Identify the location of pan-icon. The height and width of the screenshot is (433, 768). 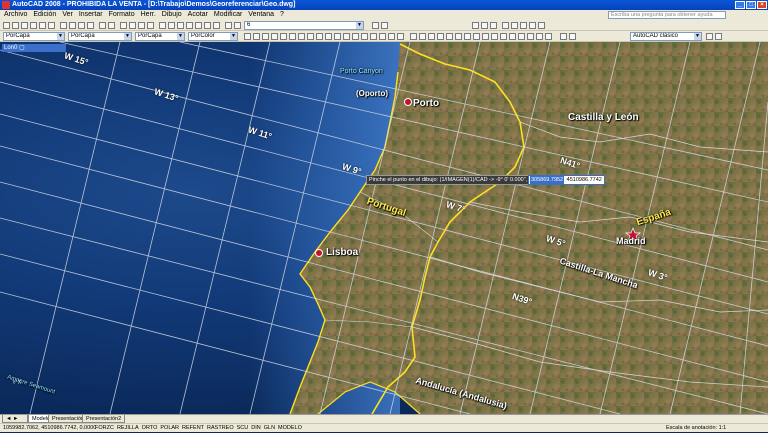
(123, 25).